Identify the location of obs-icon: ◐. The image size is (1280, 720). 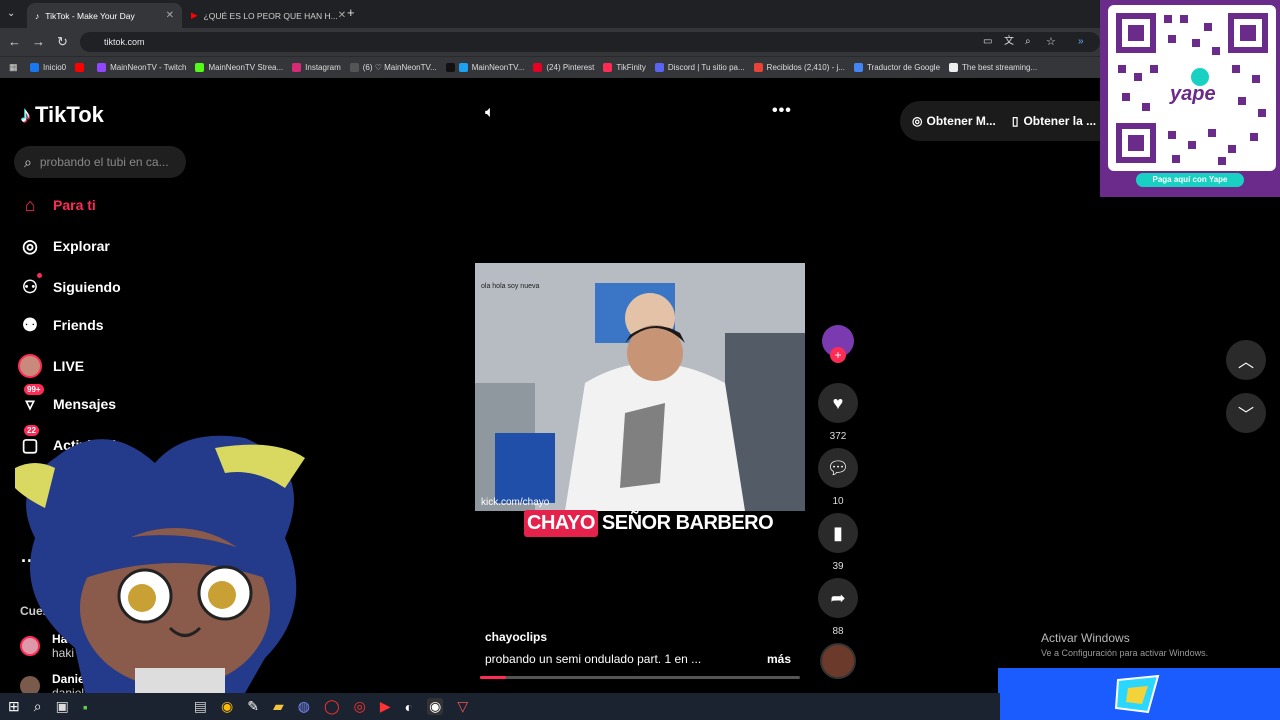
(409, 707).